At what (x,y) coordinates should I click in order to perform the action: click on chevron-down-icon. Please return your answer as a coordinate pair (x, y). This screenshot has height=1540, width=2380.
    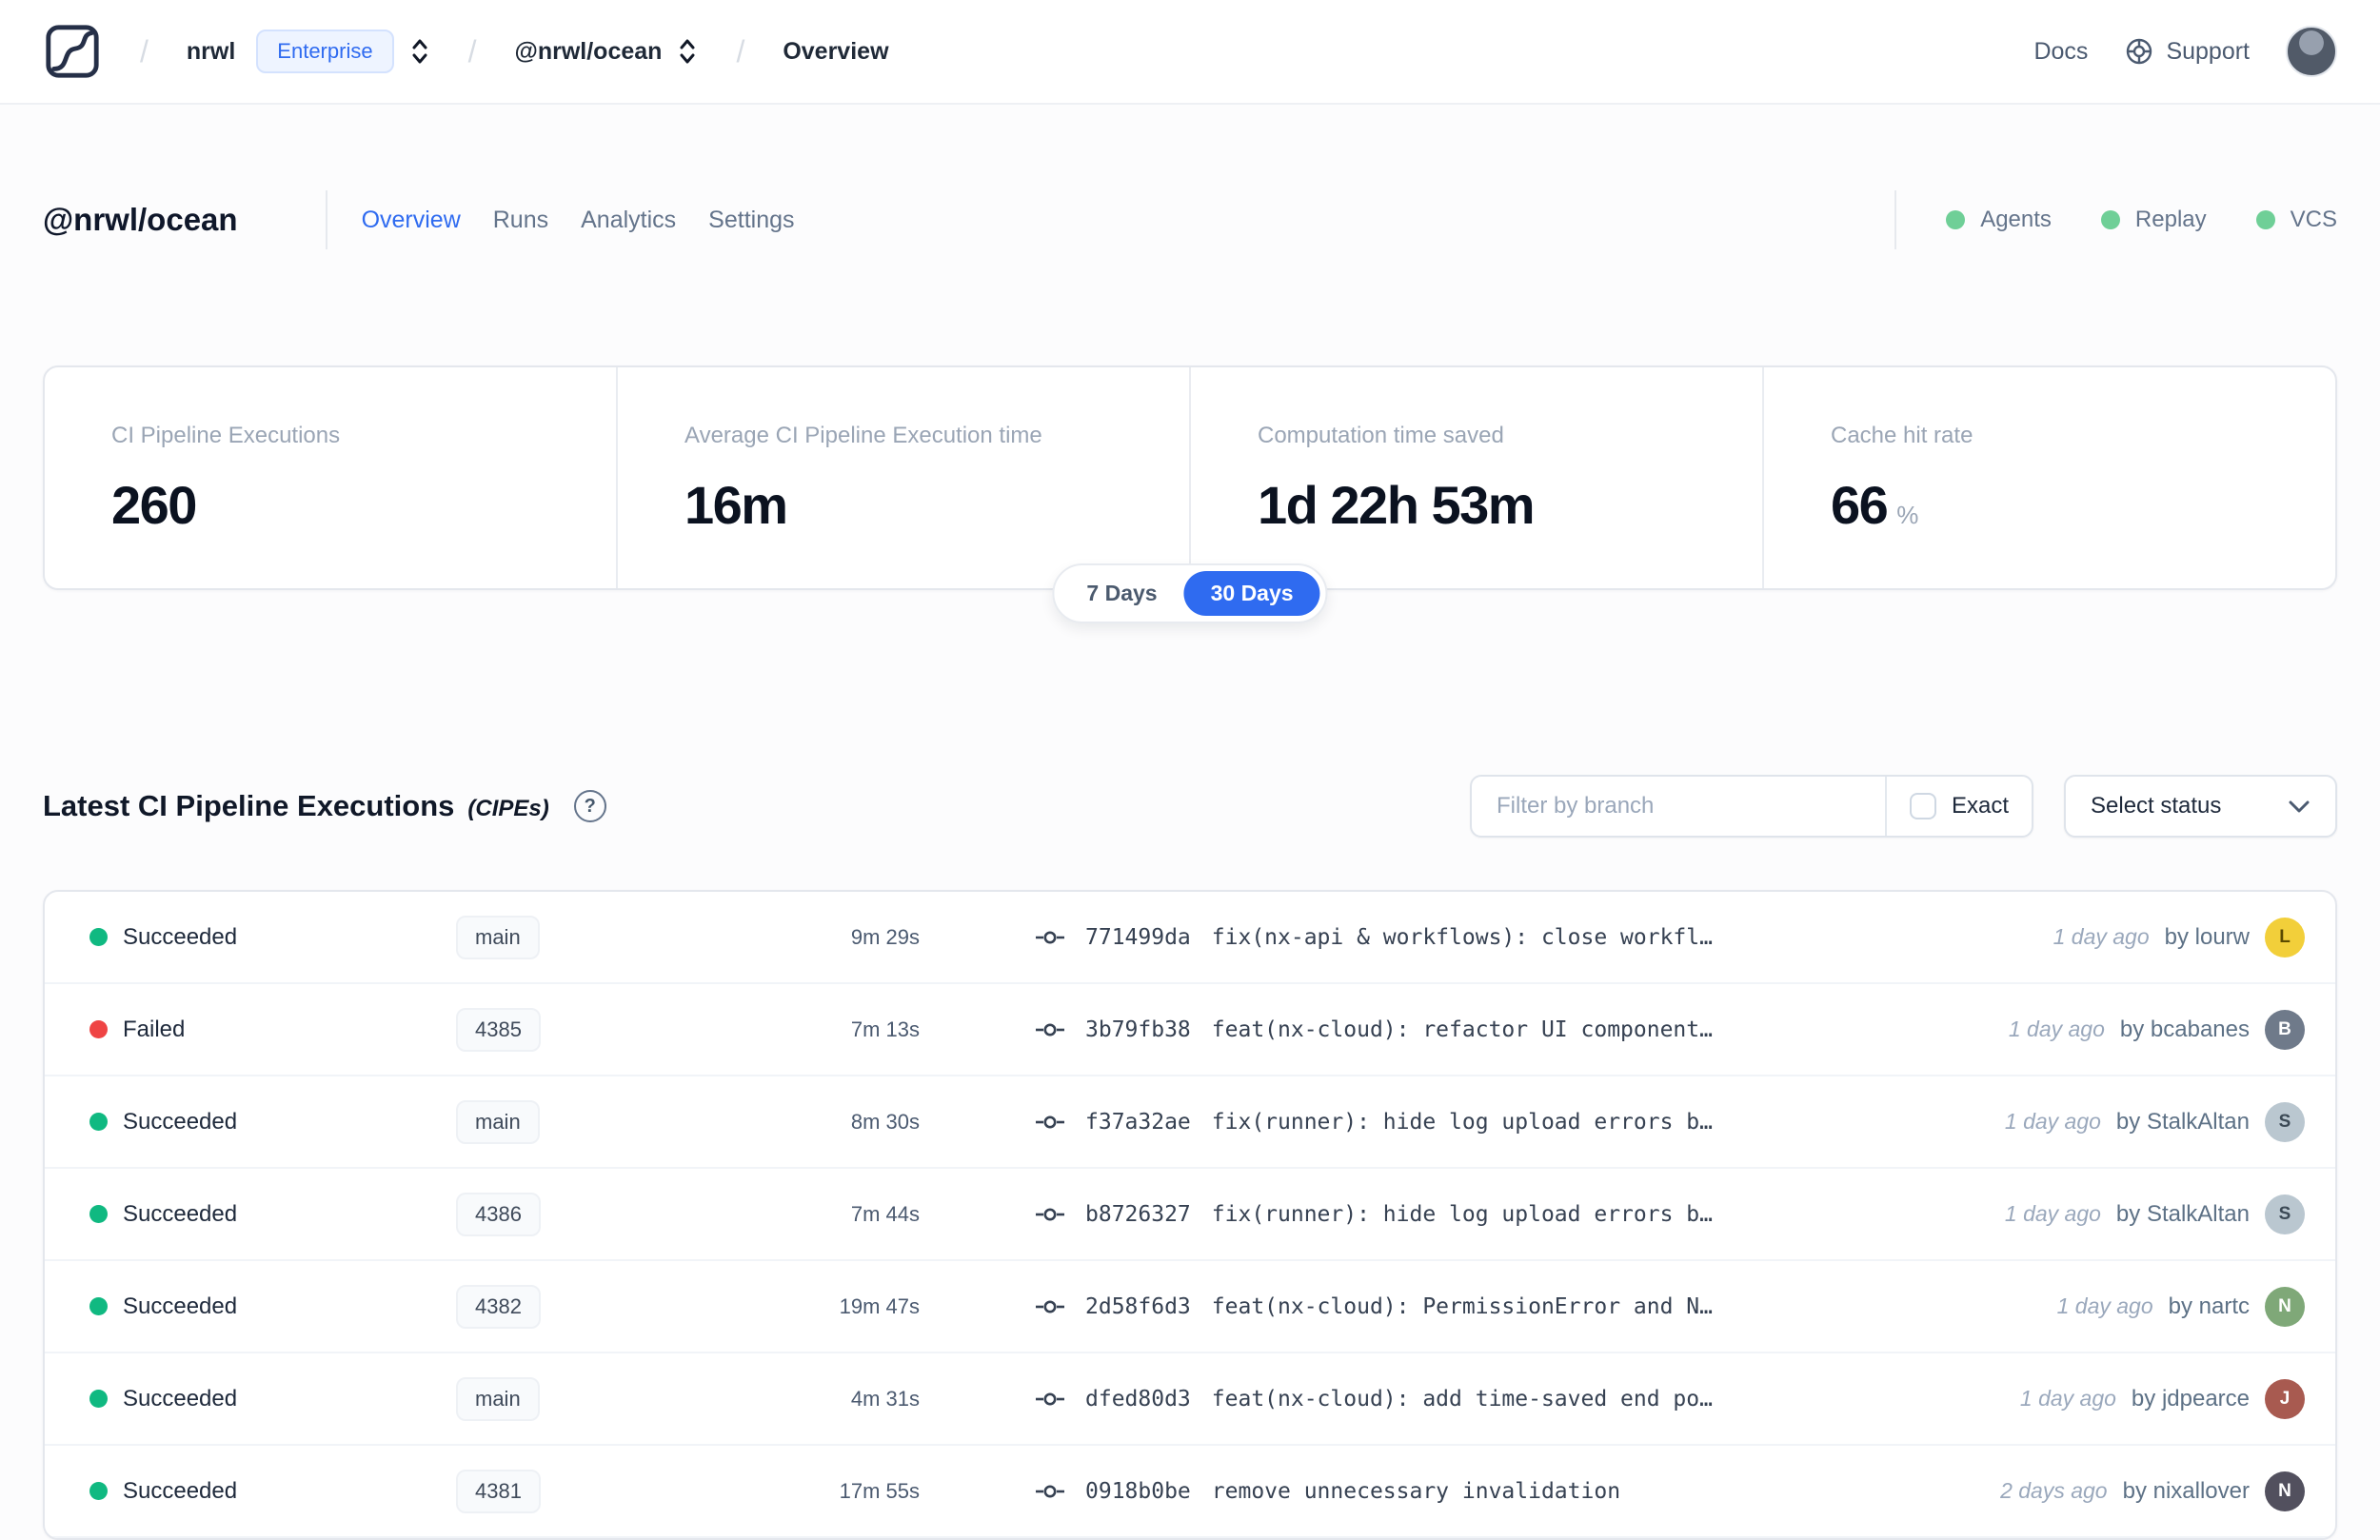
    Looking at the image, I should click on (2299, 806).